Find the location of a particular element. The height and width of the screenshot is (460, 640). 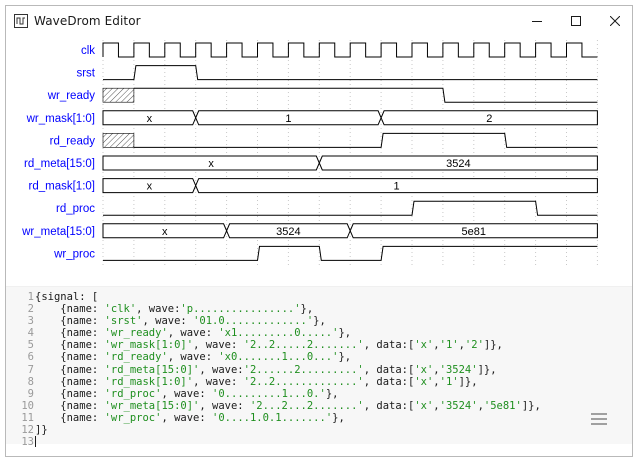

signal-clk-label: clk is located at coordinates (88, 51).